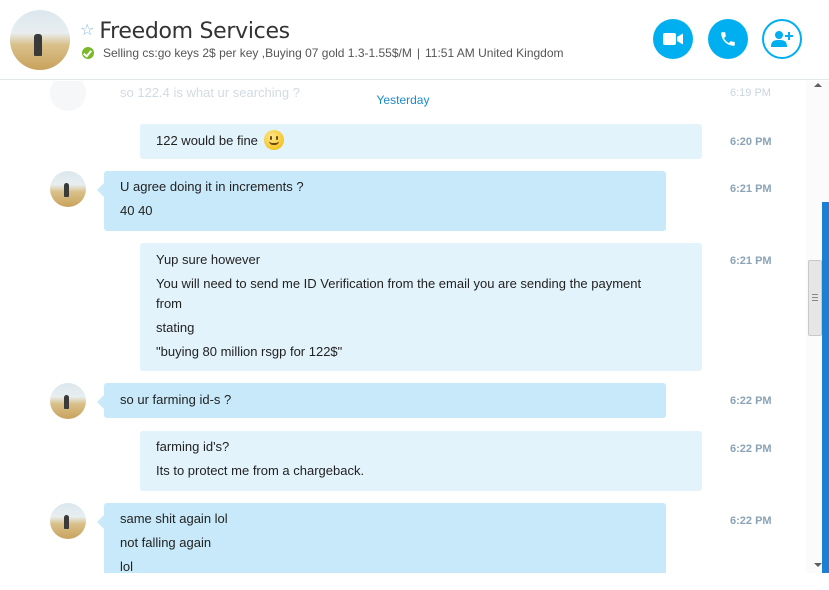  I want to click on scroll-up-arrow-icon, so click(818, 85).